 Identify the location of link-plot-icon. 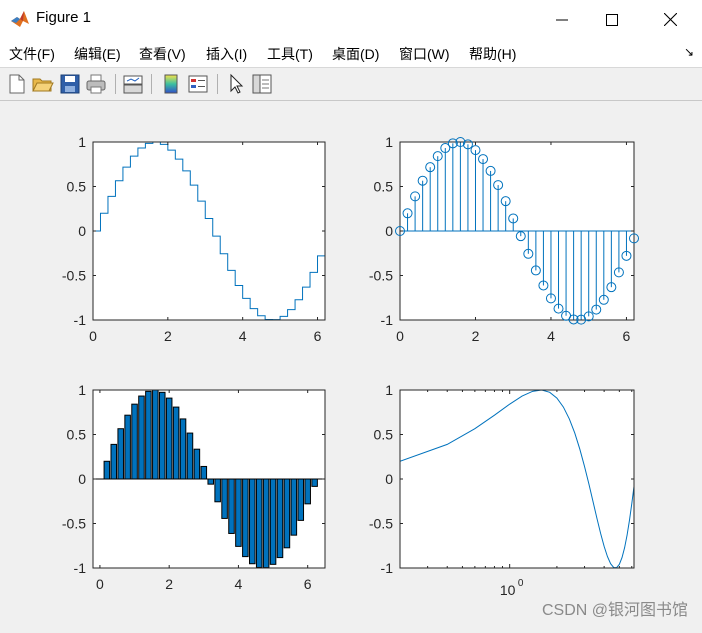
(133, 84).